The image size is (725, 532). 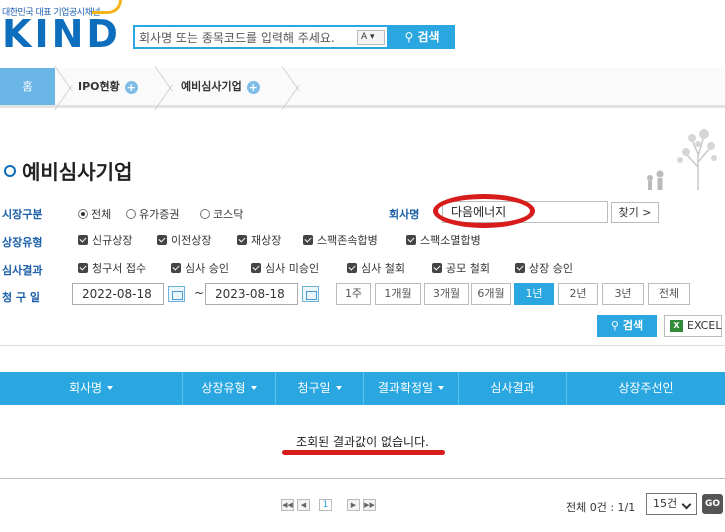 I want to click on market-label: 시장구분, so click(x=22, y=214).